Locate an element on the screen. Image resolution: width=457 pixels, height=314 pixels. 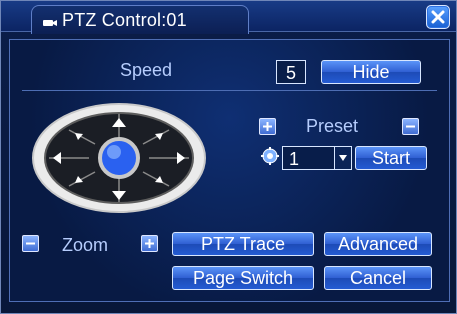
title-bar: PTZ Control:01 is located at coordinates (228, 17).